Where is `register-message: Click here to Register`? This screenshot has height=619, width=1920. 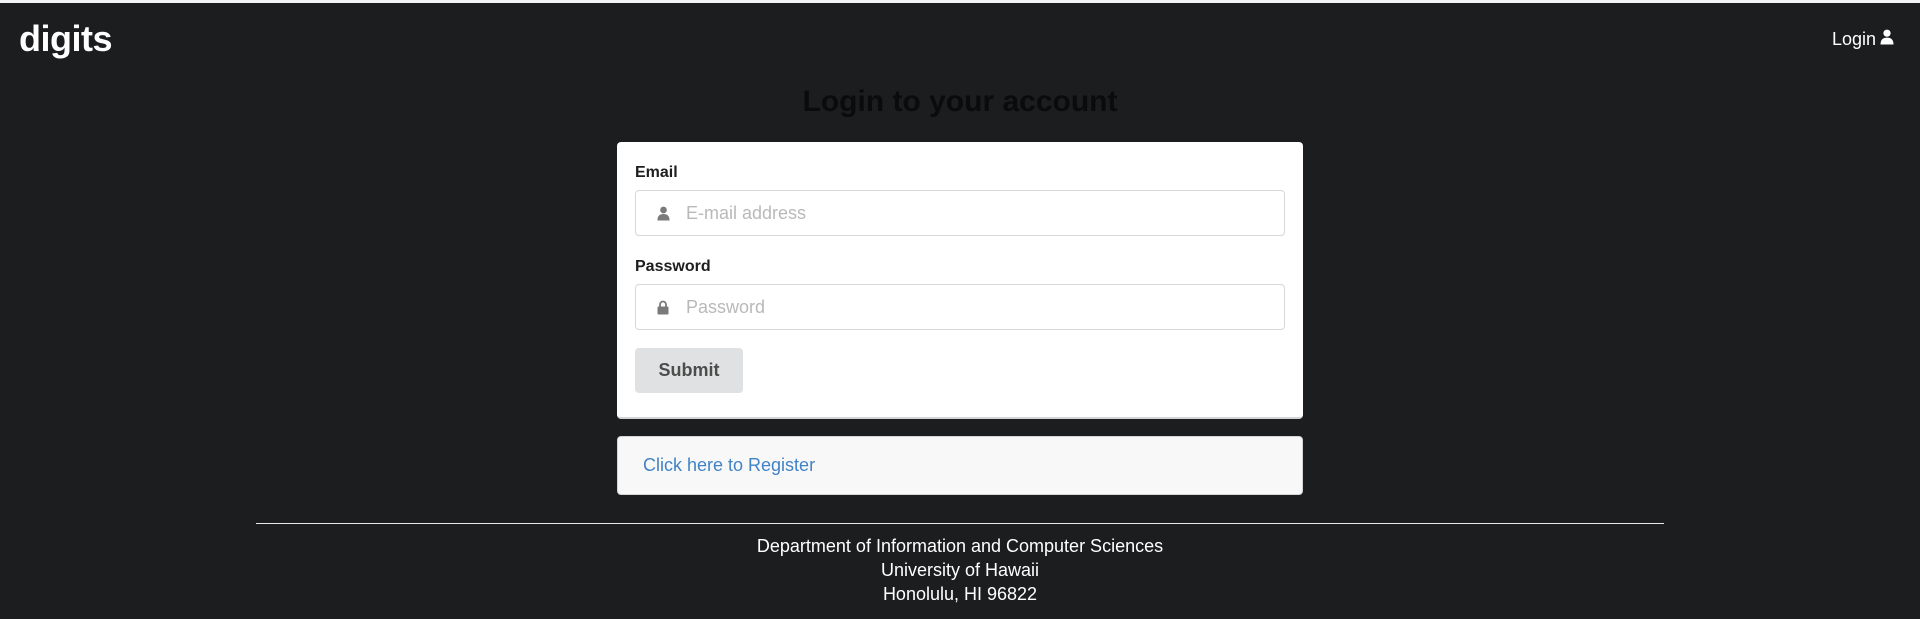
register-message: Click here to Register is located at coordinates (960, 465).